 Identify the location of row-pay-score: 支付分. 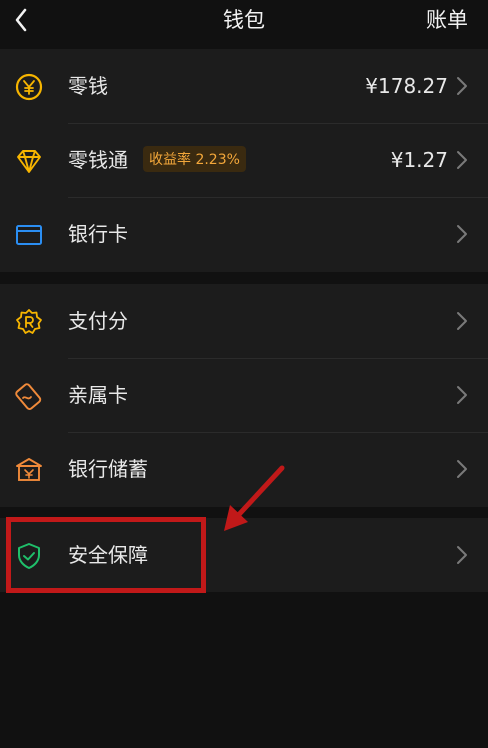
(244, 321).